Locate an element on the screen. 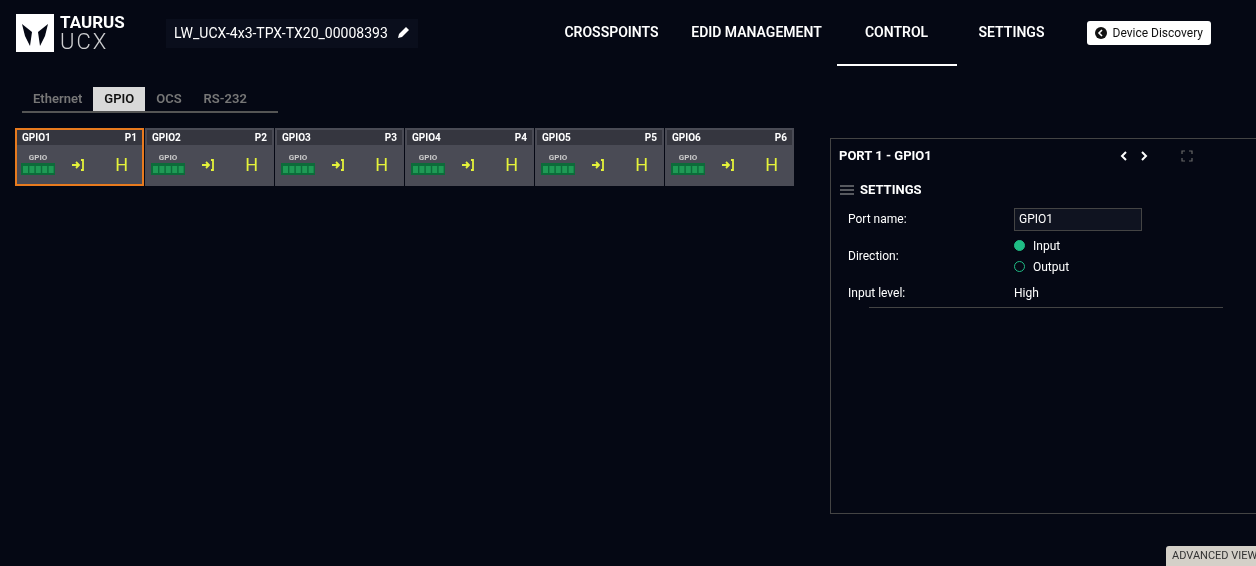 The height and width of the screenshot is (566, 1256). section-title: SETTINGS is located at coordinates (891, 190).